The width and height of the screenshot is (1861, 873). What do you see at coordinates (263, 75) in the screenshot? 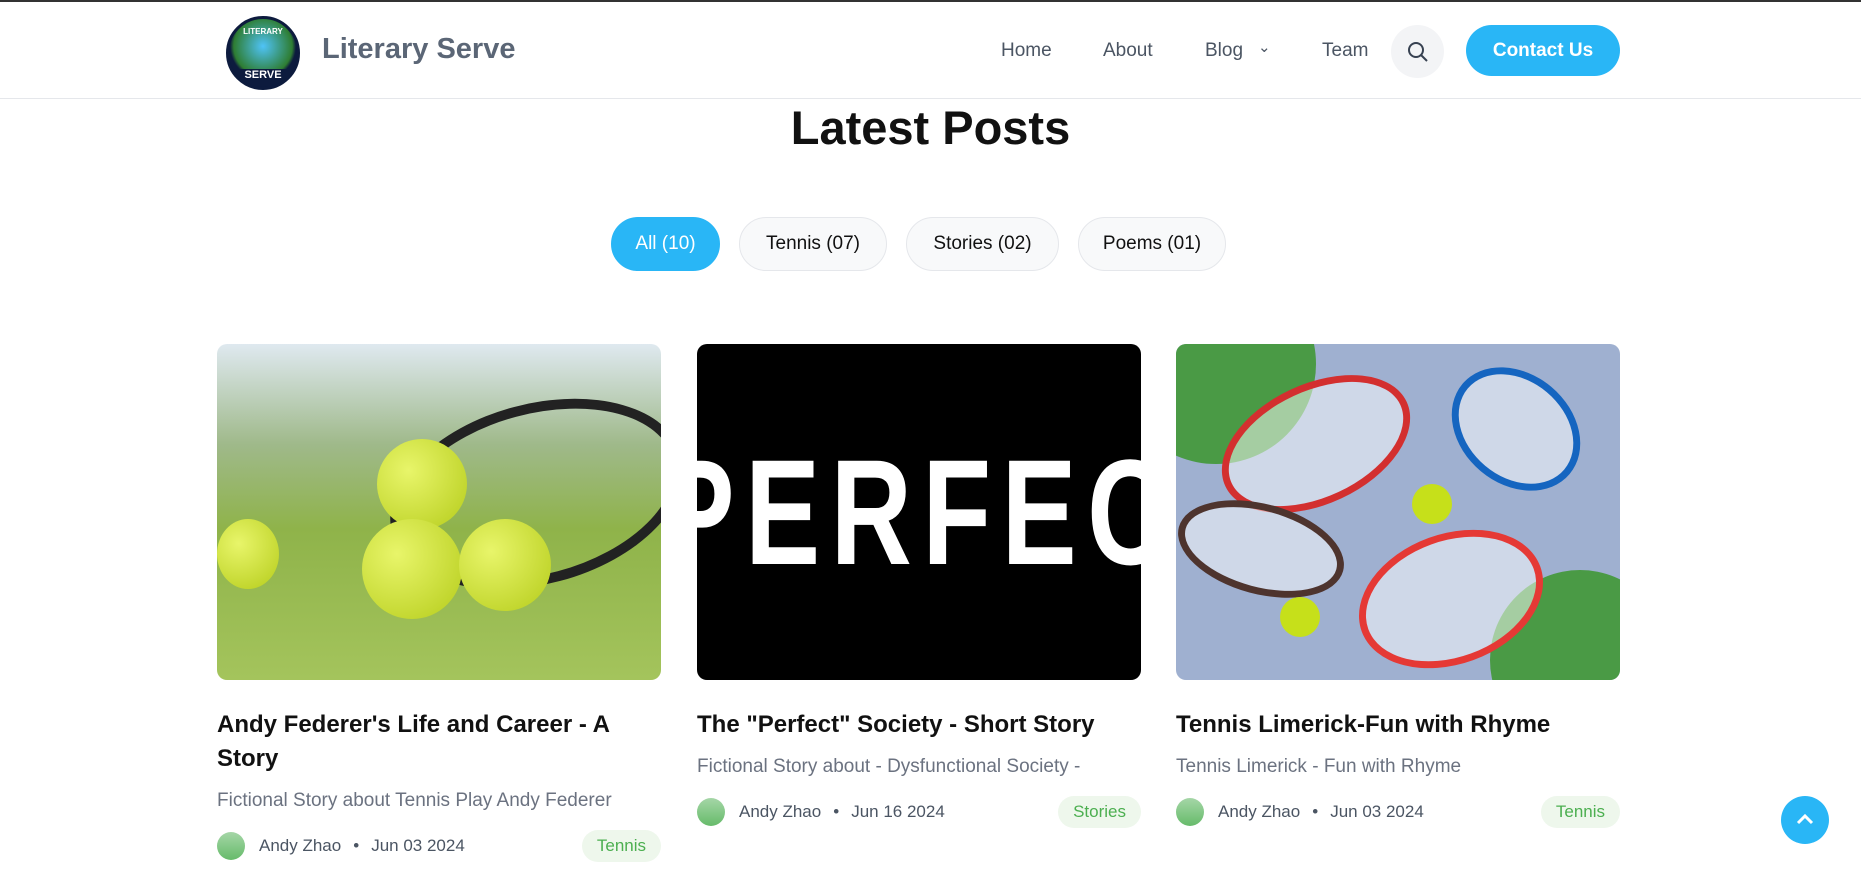
I see `logo-text: SERVE` at bounding box center [263, 75].